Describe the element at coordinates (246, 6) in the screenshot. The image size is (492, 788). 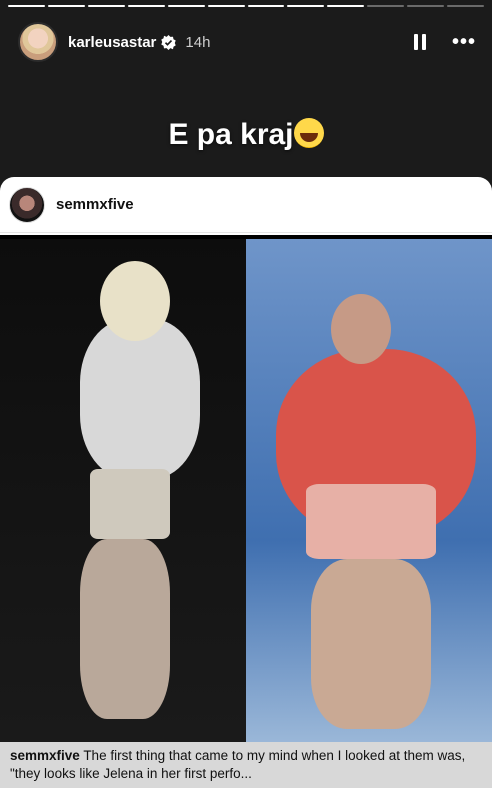
I see `story-progress-bar` at that location.